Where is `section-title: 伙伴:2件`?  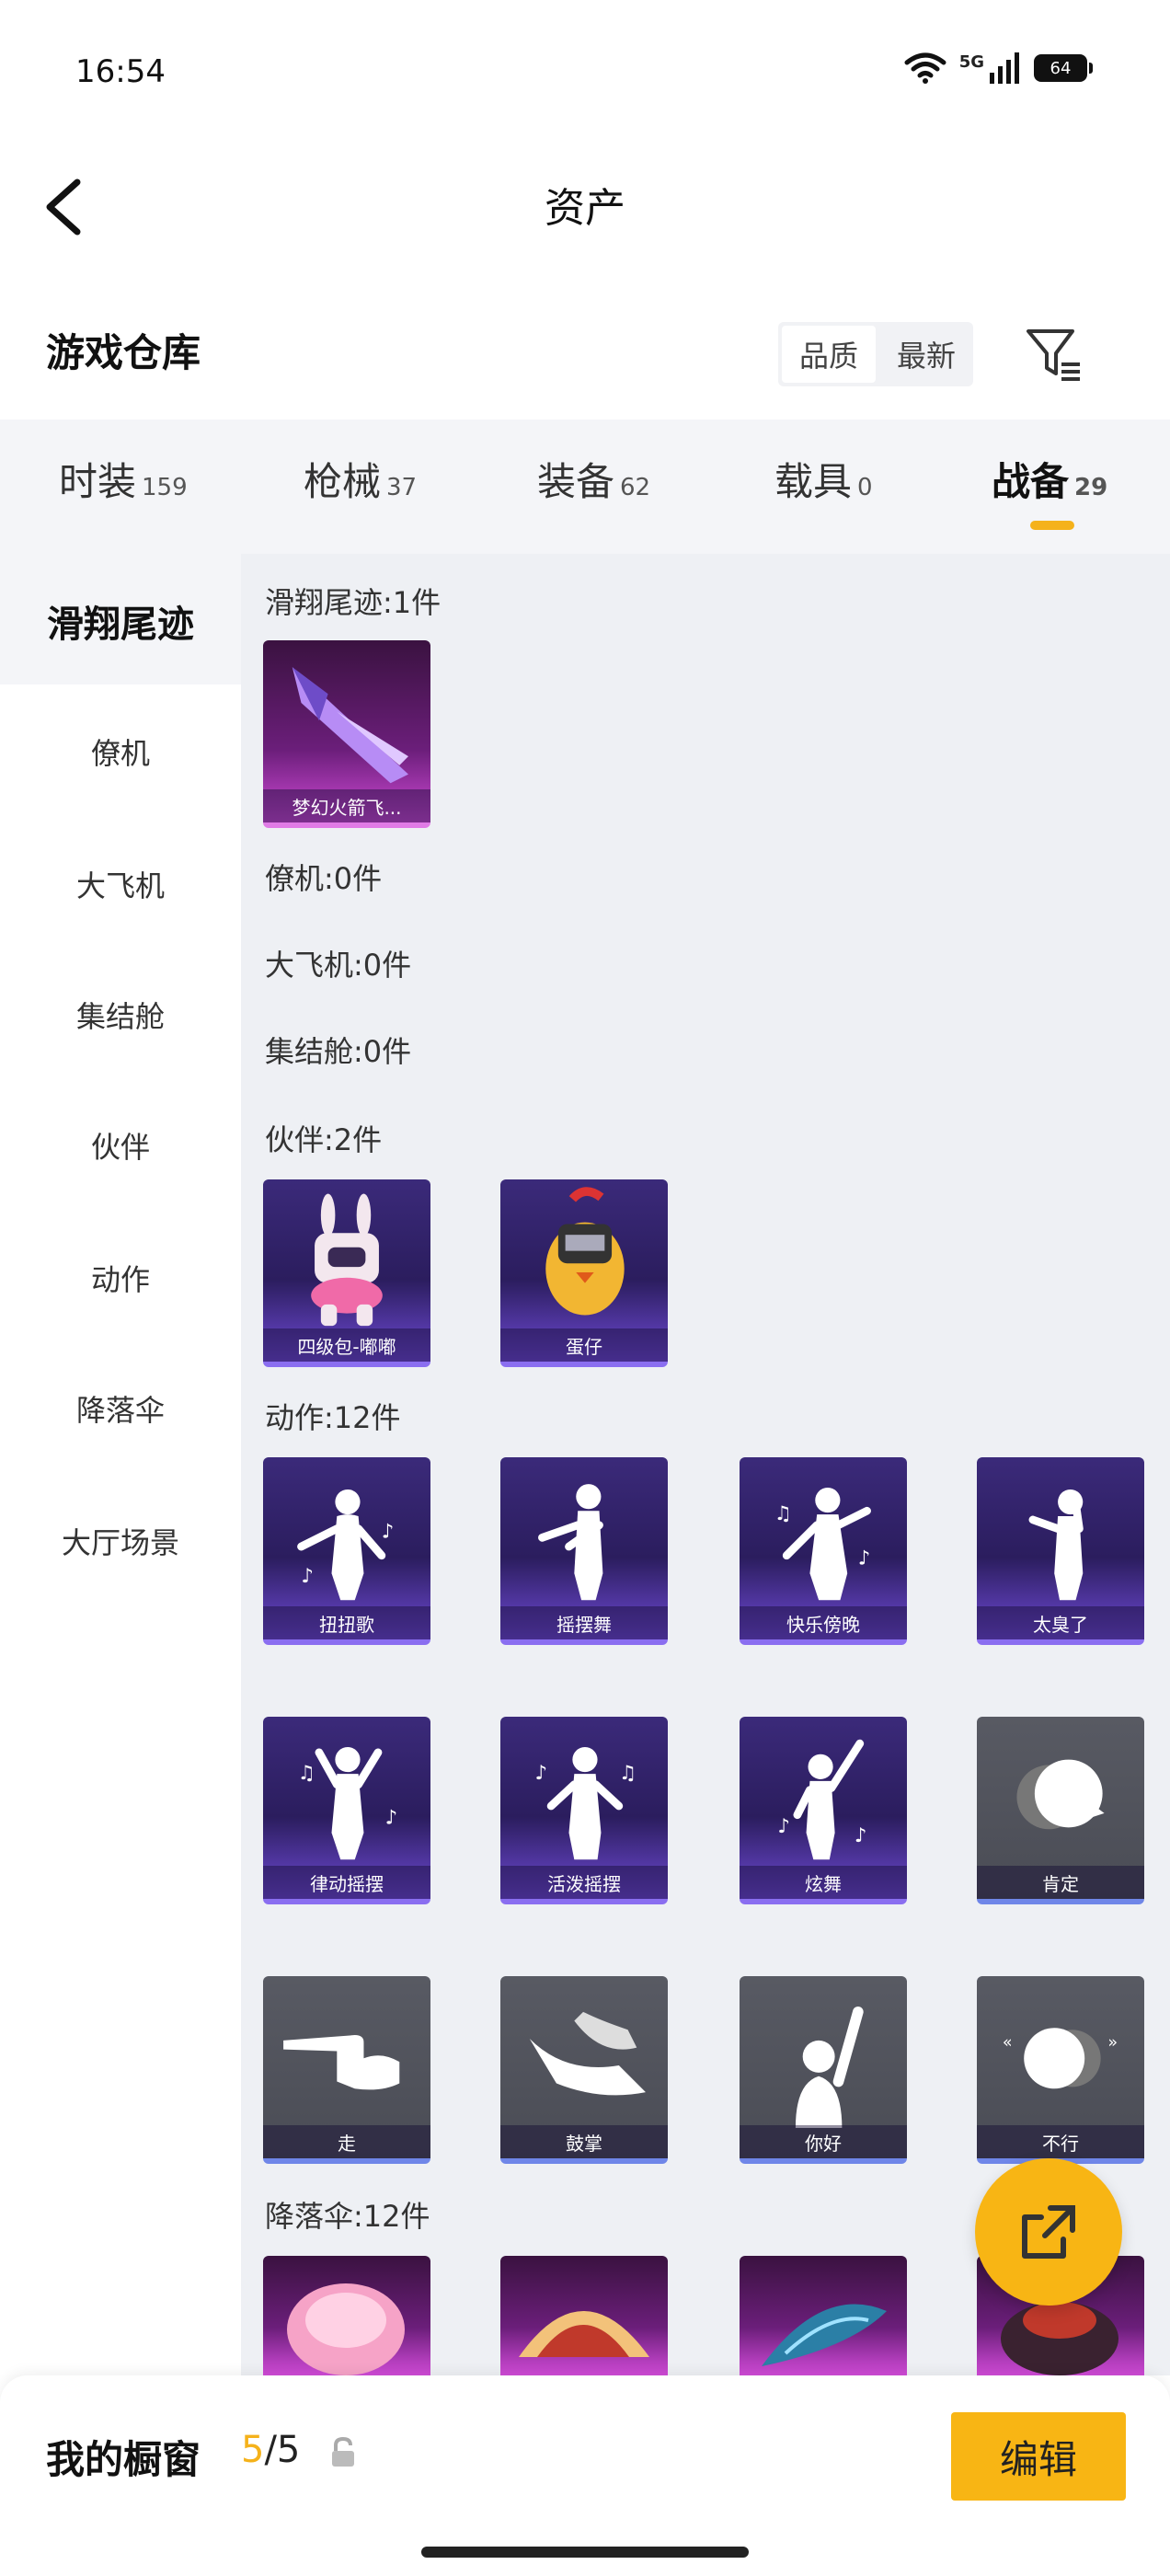 section-title: 伙伴:2件 is located at coordinates (324, 1139).